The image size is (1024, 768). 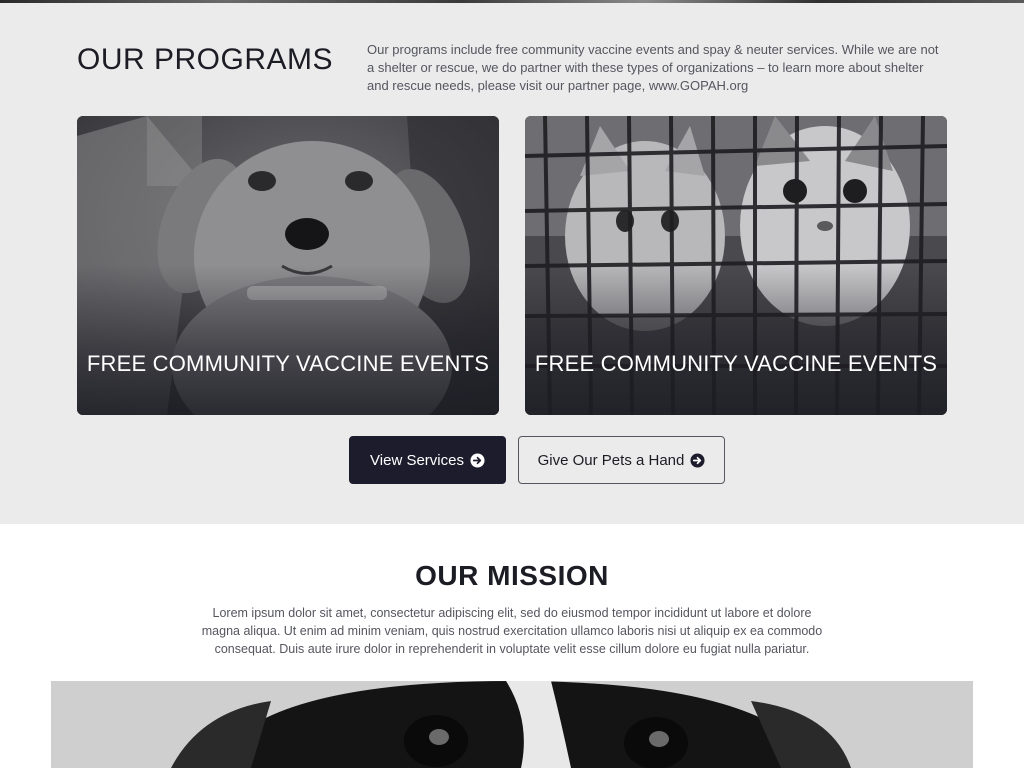 I want to click on view-services-button: View Services, so click(x=427, y=460).